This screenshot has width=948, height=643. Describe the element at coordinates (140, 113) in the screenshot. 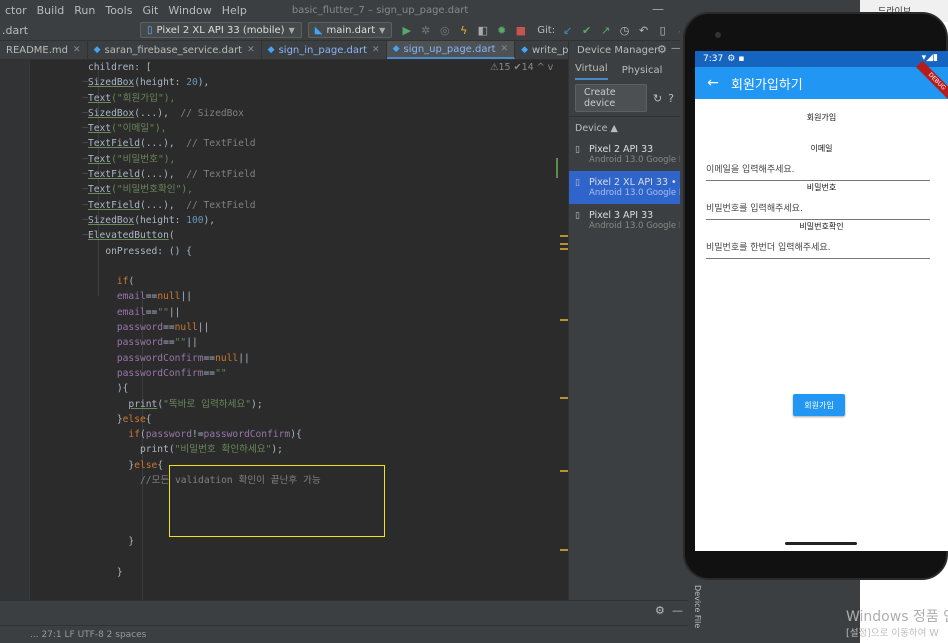

I see `code-line: ─SizedBox(...), // SizedBox` at that location.